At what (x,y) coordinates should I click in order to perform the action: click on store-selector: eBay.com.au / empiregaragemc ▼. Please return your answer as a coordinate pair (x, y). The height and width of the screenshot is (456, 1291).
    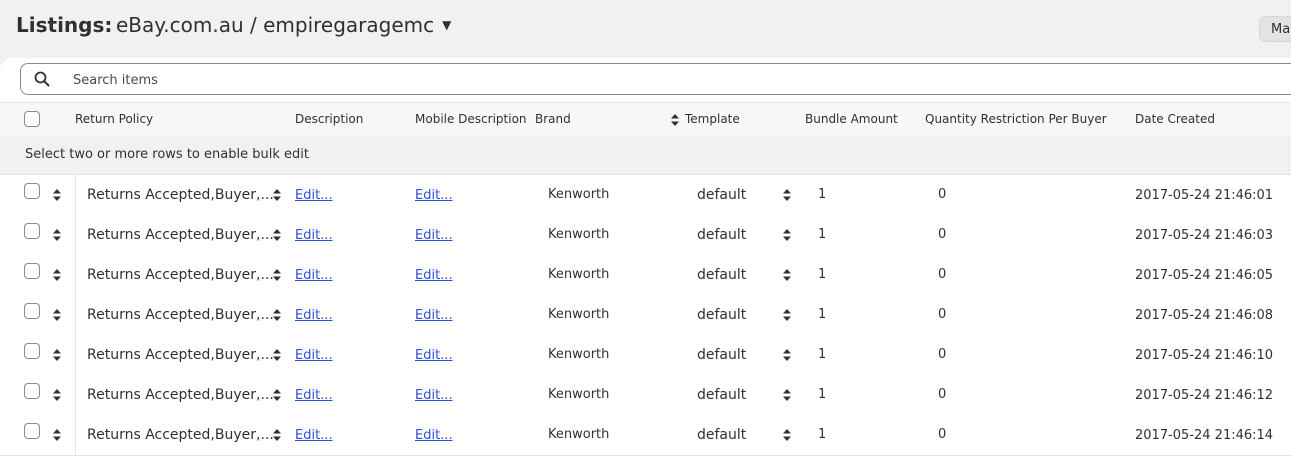
    Looking at the image, I should click on (283, 25).